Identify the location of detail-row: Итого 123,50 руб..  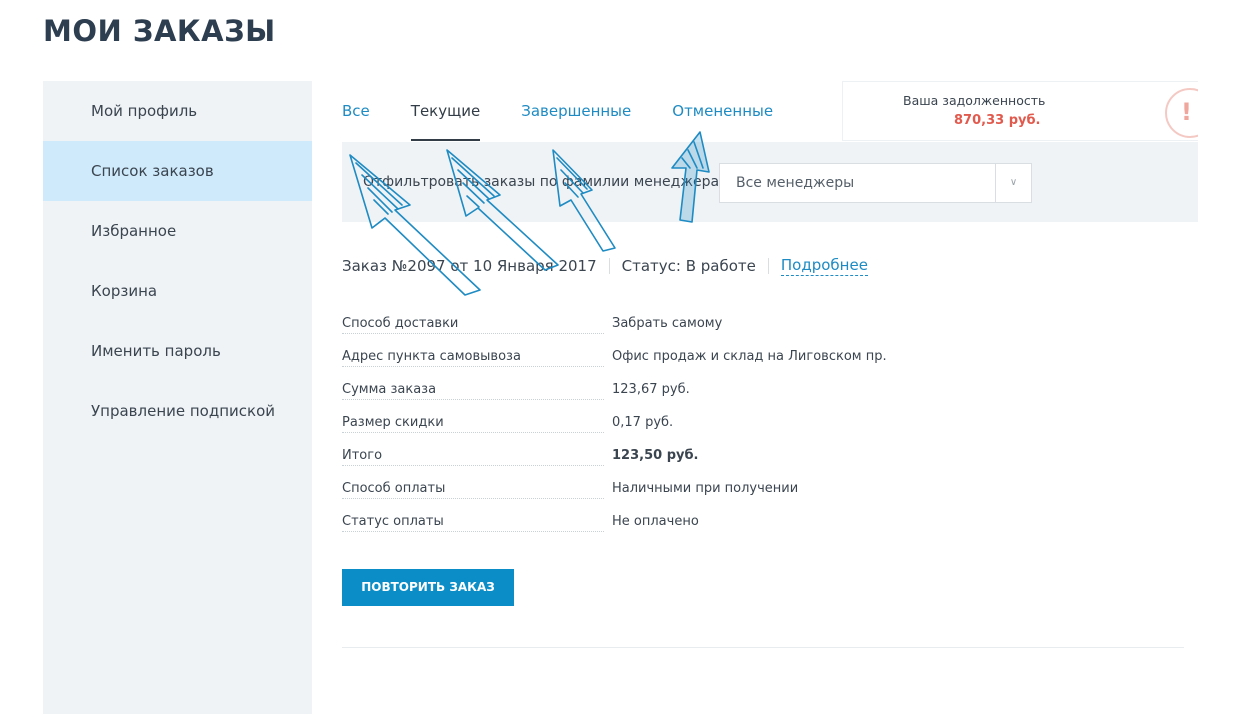
(642, 462).